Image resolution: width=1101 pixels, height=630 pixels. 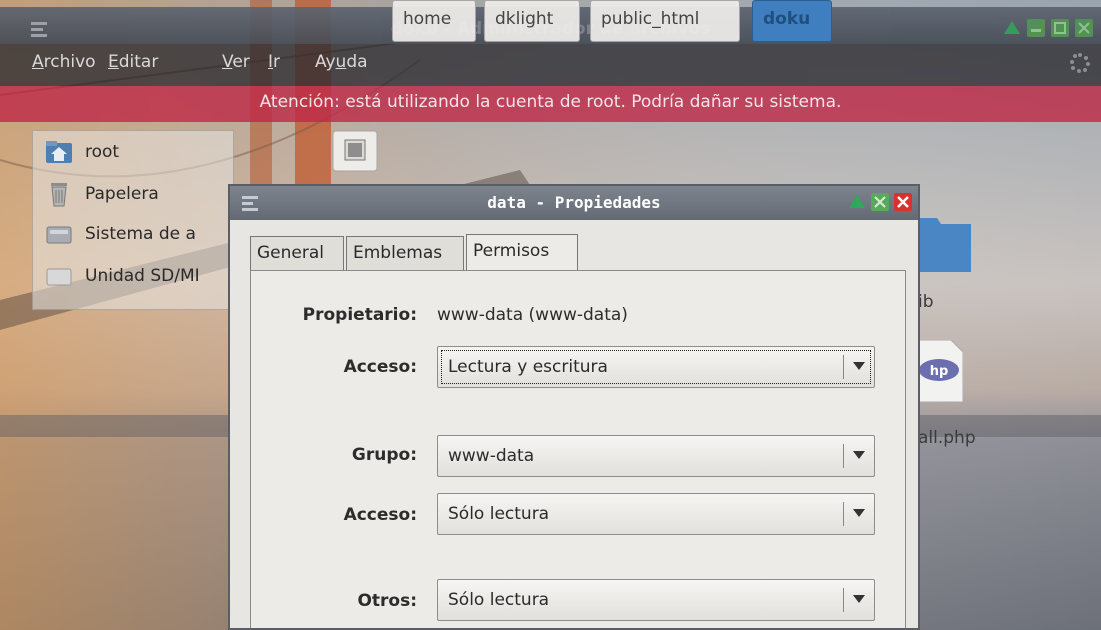 What do you see at coordinates (59, 152) in the screenshot?
I see `home-folder-icon` at bounding box center [59, 152].